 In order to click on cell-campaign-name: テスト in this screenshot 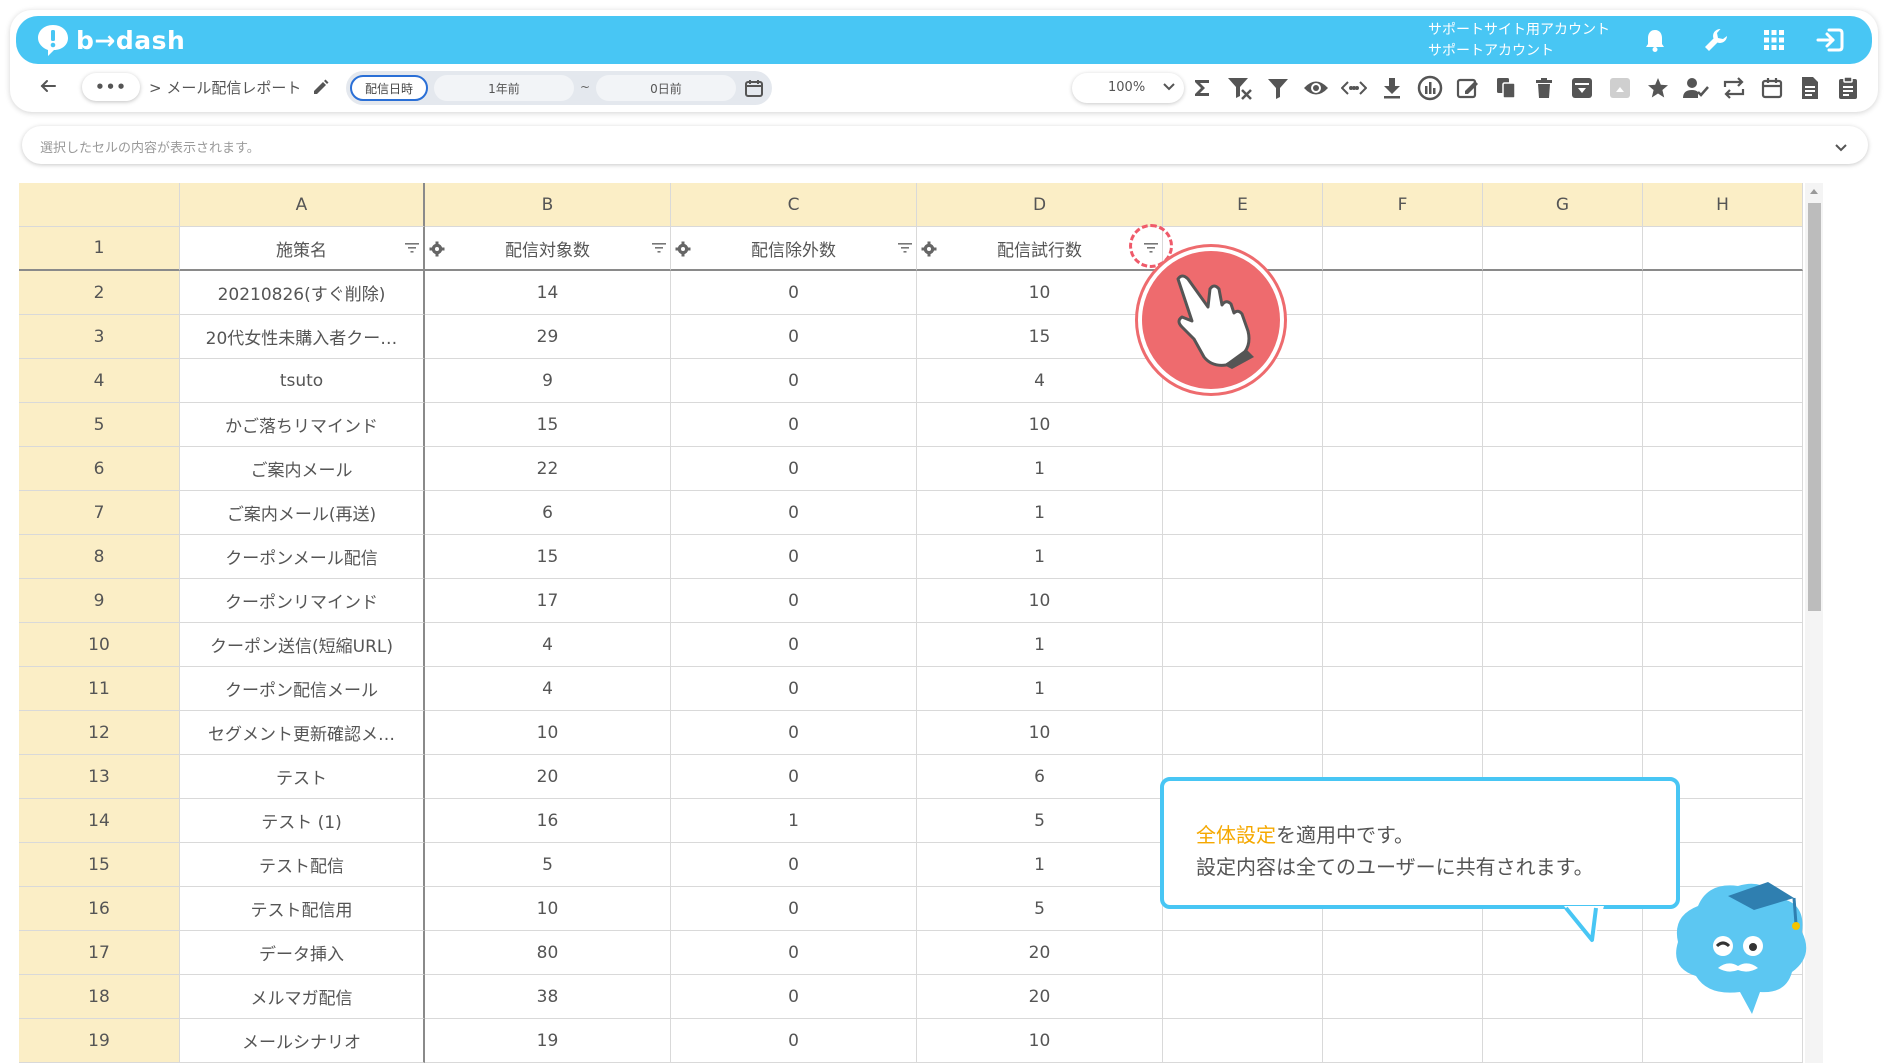, I will do `click(302, 777)`.